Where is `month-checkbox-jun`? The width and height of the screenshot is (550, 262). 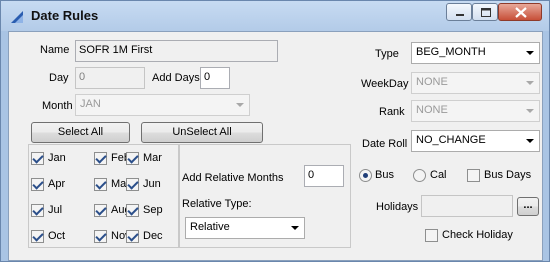
month-checkbox-jun is located at coordinates (132, 184).